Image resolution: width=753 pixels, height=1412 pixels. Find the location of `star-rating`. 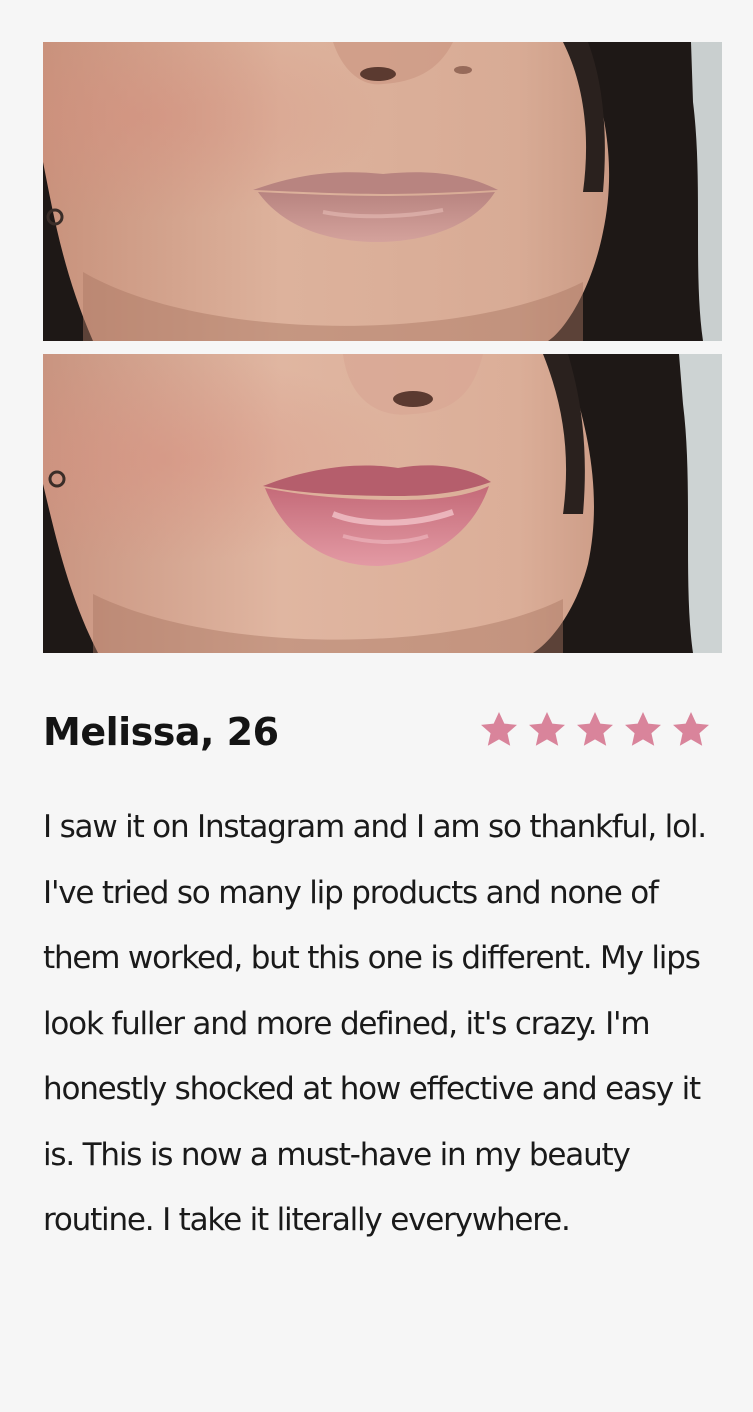

star-rating is located at coordinates (595, 730).